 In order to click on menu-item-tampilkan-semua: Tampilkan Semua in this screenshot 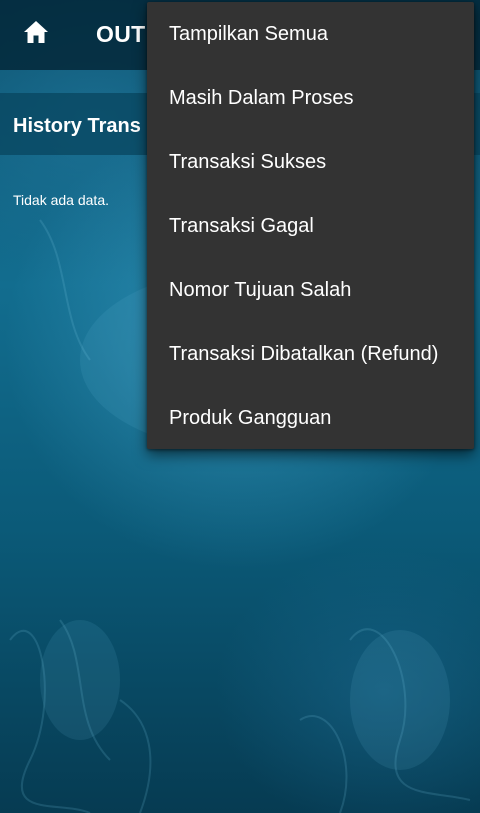, I will do `click(310, 34)`.